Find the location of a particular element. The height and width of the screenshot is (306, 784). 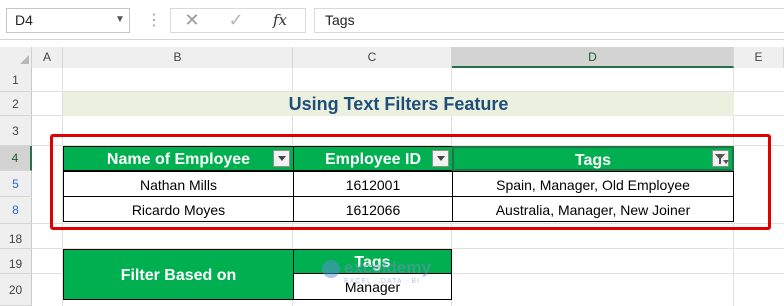

watermark: exceldemy EXCEL · DATA · BI is located at coordinates (397, 274).